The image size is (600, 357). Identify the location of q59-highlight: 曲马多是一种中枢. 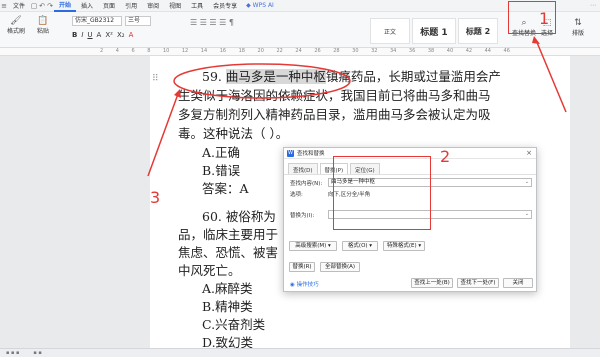
(275, 76).